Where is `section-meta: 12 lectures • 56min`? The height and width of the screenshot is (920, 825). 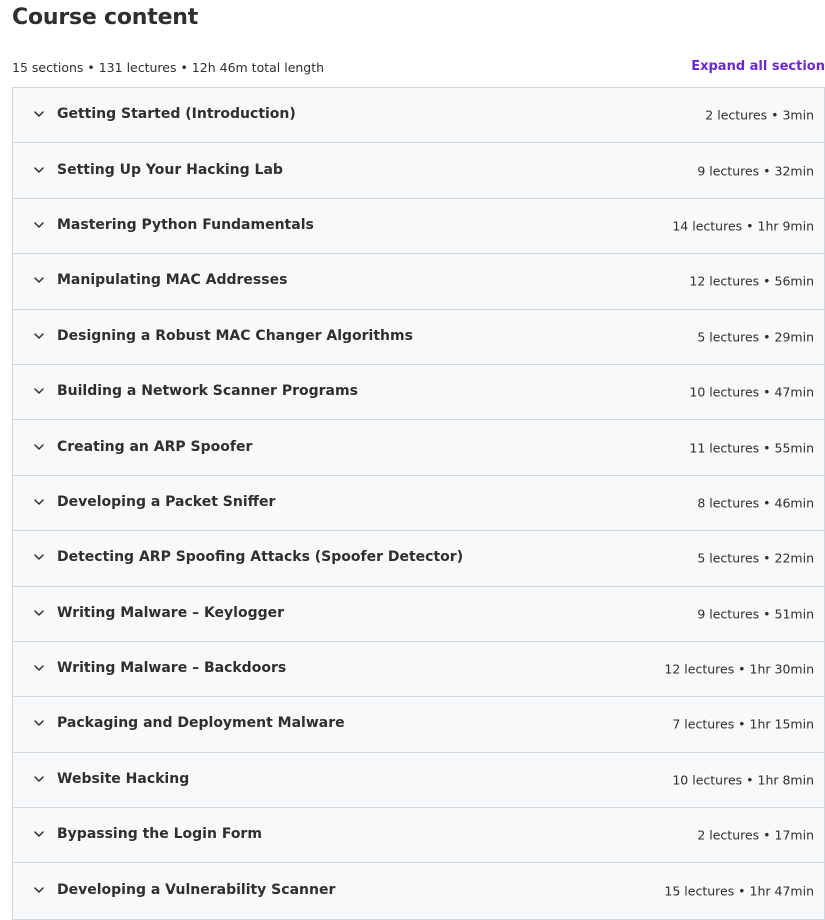 section-meta: 12 lectures • 56min is located at coordinates (751, 281).